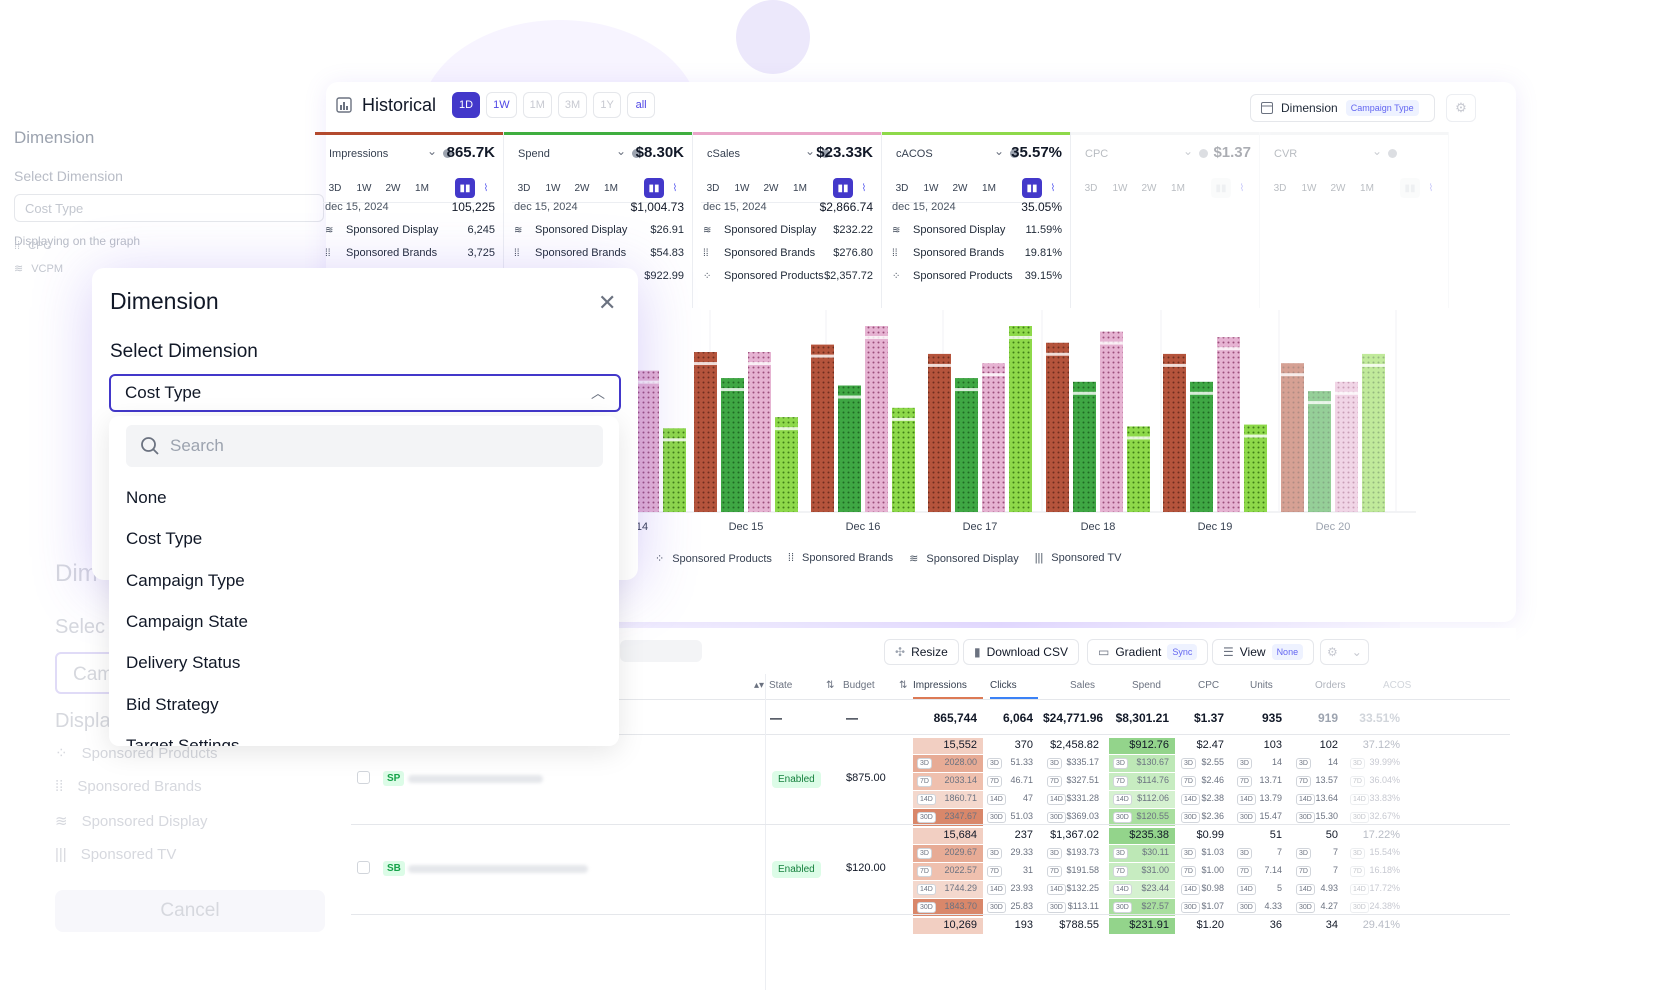  Describe the element at coordinates (1354, 220) in the screenshot. I see `metric-card-cvr: CVR ⌄ 3D 1W 2W 1M ▮▮ ⌇` at that location.